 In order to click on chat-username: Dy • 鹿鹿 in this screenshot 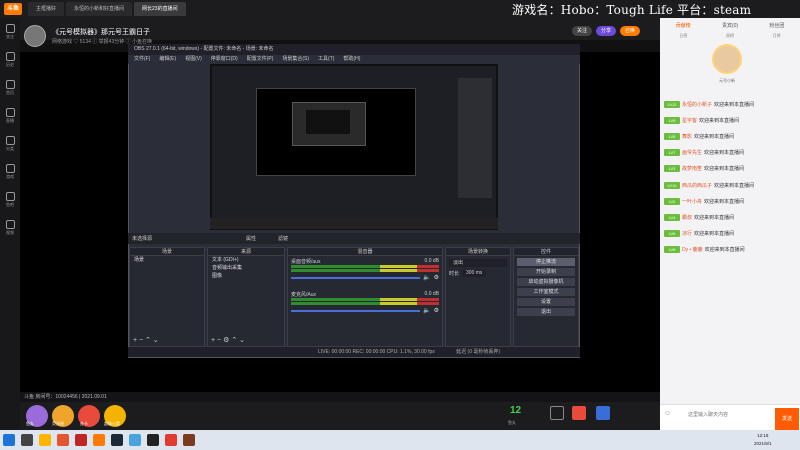, I will do `click(692, 249)`.